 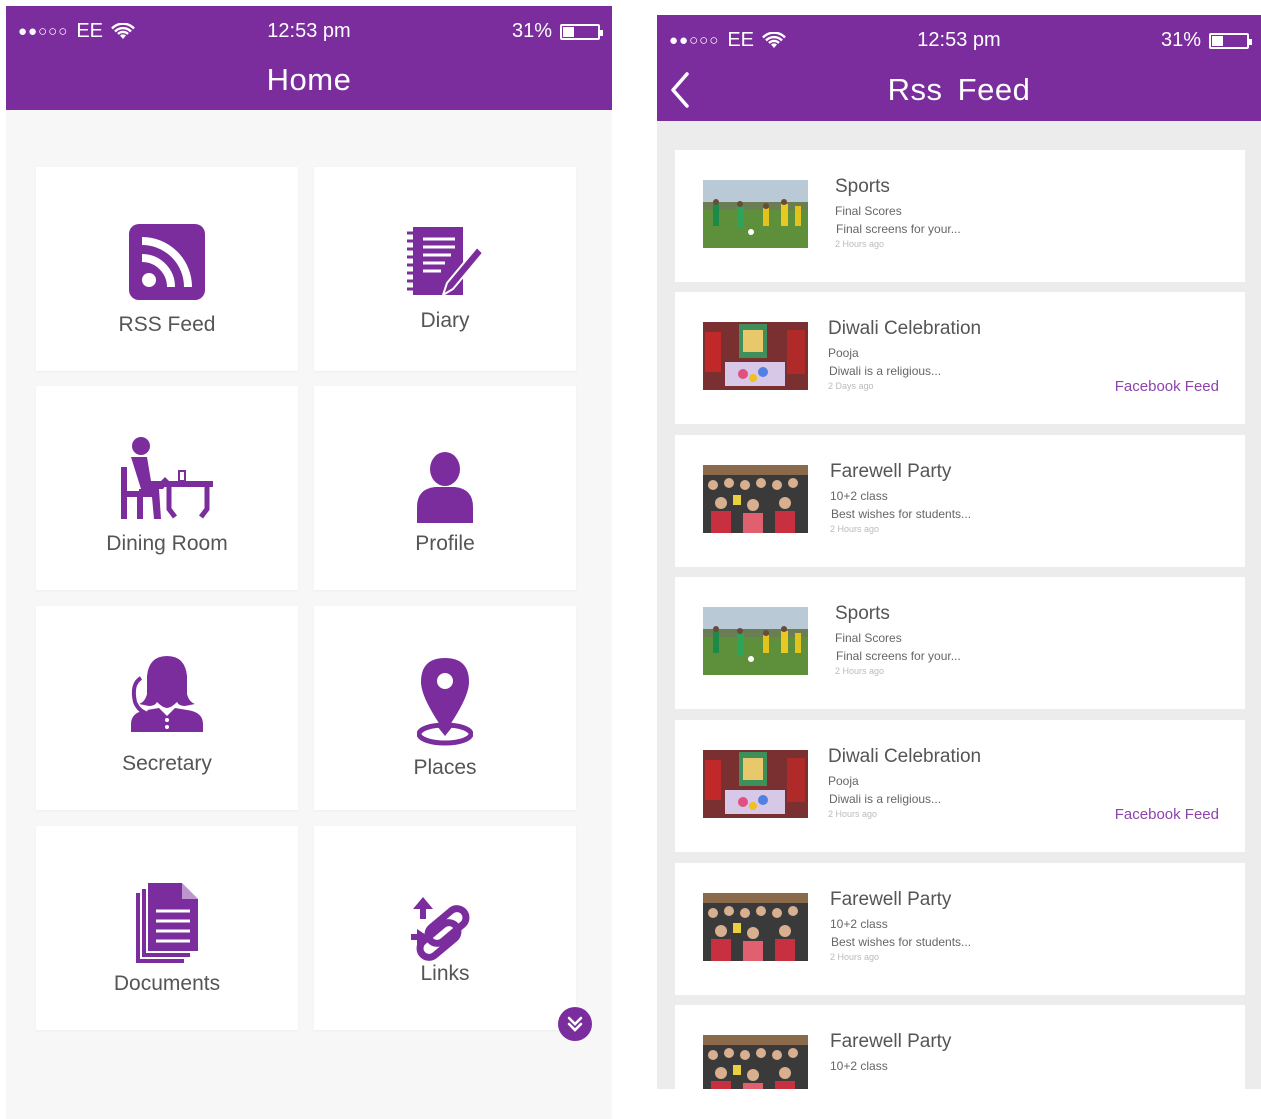 I want to click on links-icon, so click(x=440, y=929).